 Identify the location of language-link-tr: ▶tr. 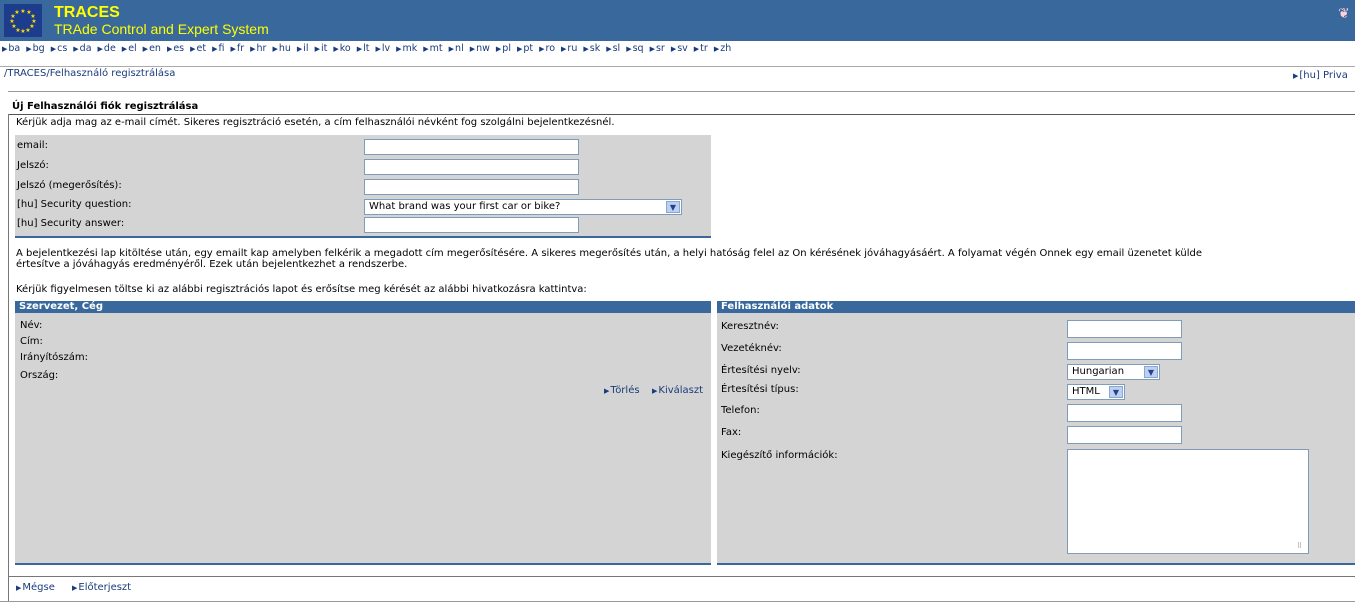
(701, 48).